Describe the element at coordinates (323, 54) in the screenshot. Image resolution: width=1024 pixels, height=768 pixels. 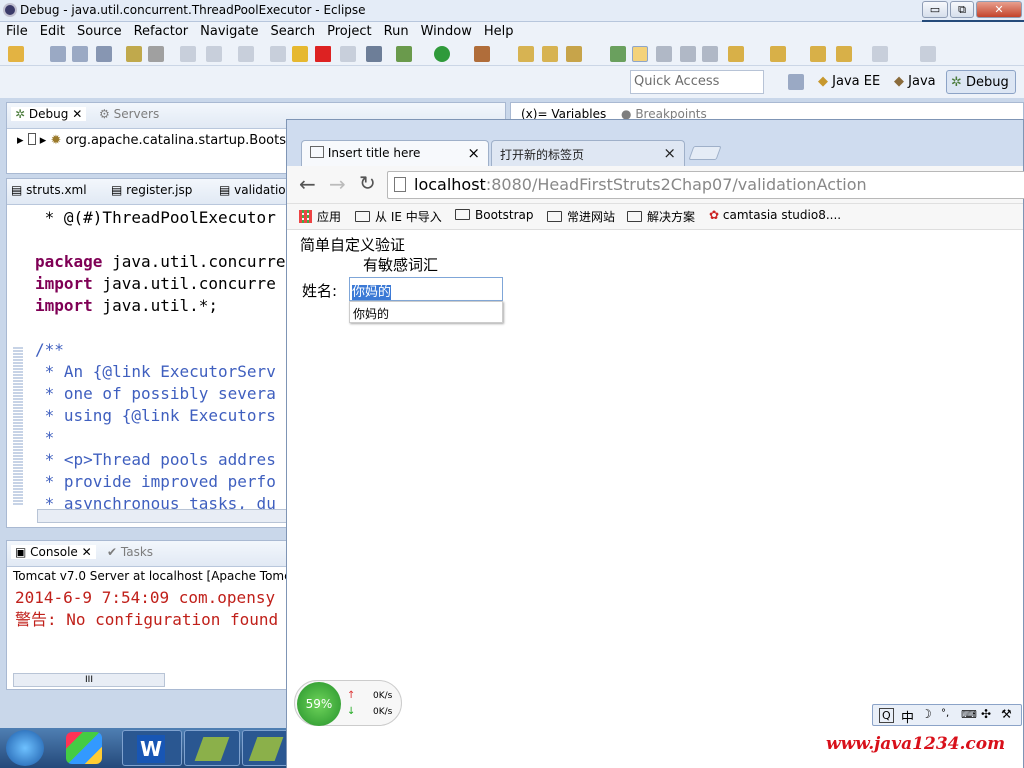
I see `terminate-icon` at that location.